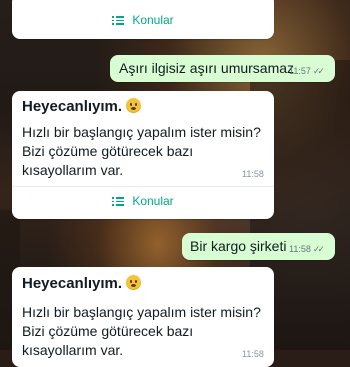 This screenshot has height=367, width=350. Describe the element at coordinates (143, 186) in the screenshot. I see `divider` at that location.